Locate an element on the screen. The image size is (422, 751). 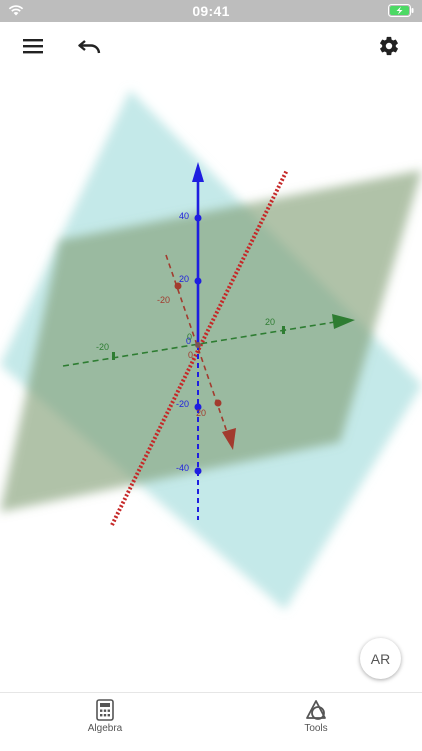
menu-button is located at coordinates (33, 46).